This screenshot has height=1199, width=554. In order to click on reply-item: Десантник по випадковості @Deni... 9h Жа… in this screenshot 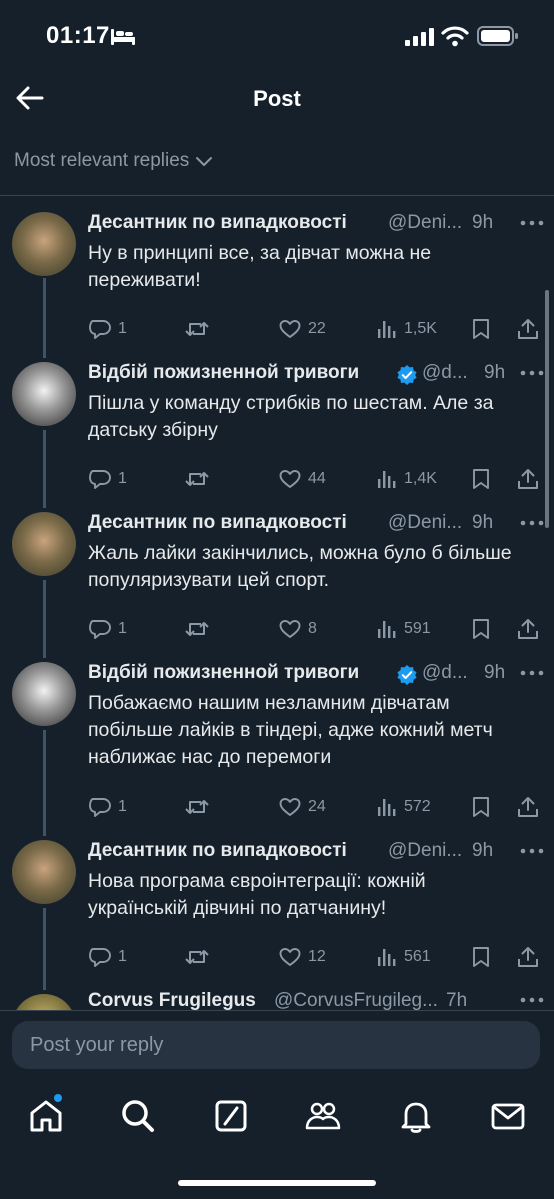, I will do `click(277, 587)`.